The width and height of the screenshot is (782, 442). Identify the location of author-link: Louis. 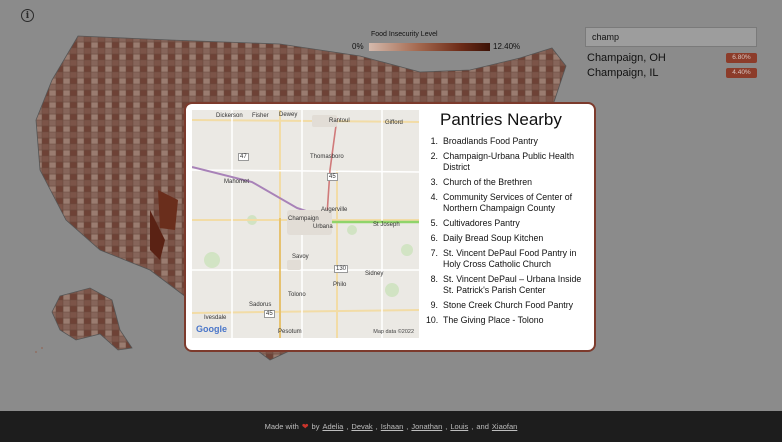
(459, 426).